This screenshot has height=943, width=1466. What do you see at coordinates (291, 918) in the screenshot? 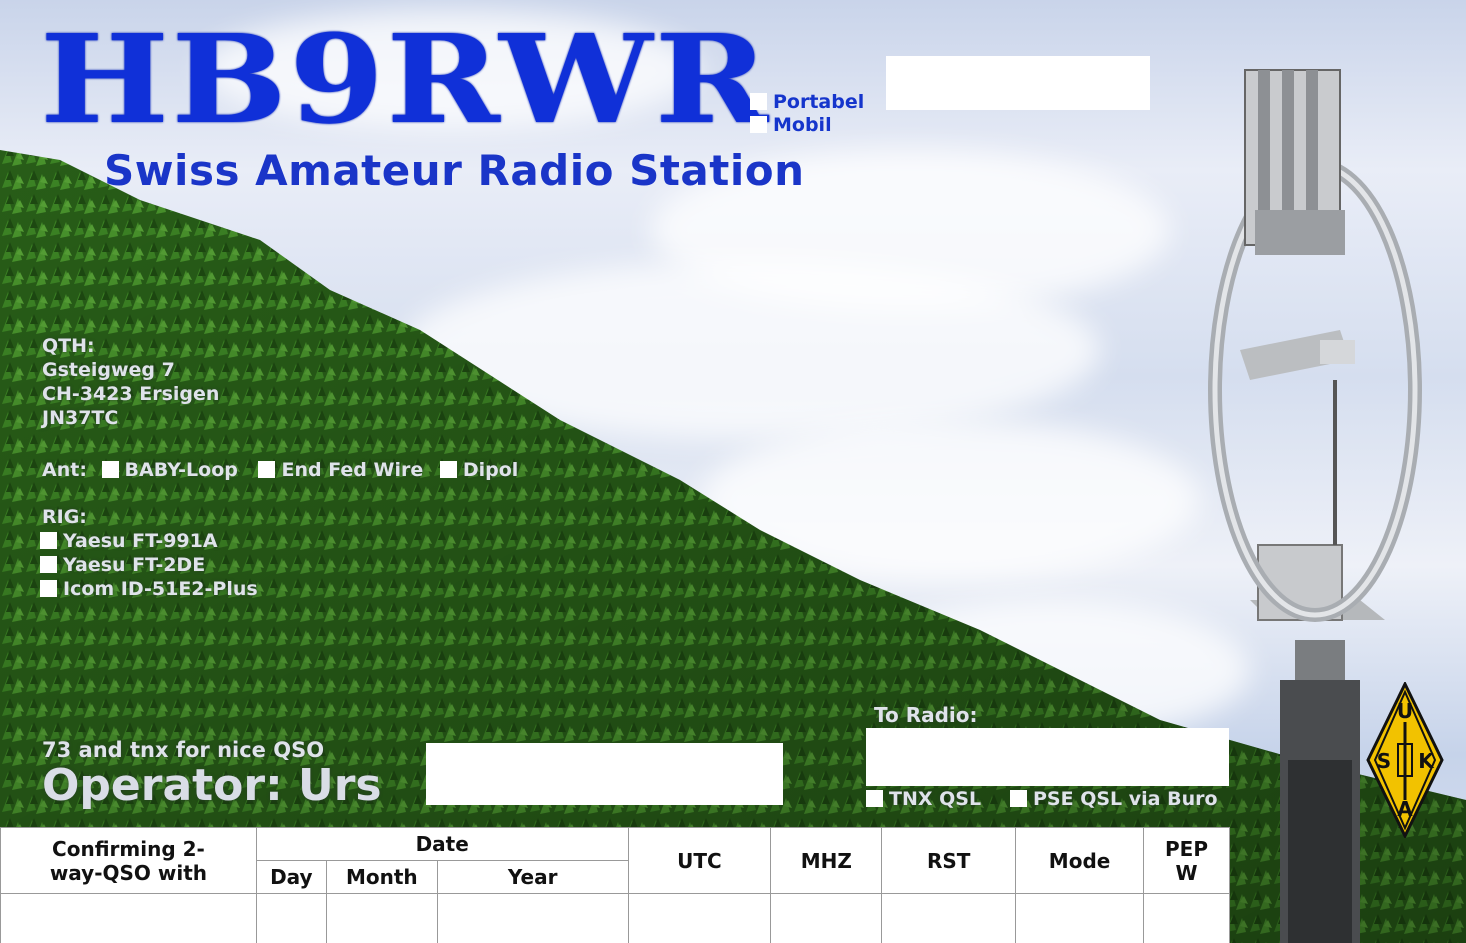
I see `day-cell` at bounding box center [291, 918].